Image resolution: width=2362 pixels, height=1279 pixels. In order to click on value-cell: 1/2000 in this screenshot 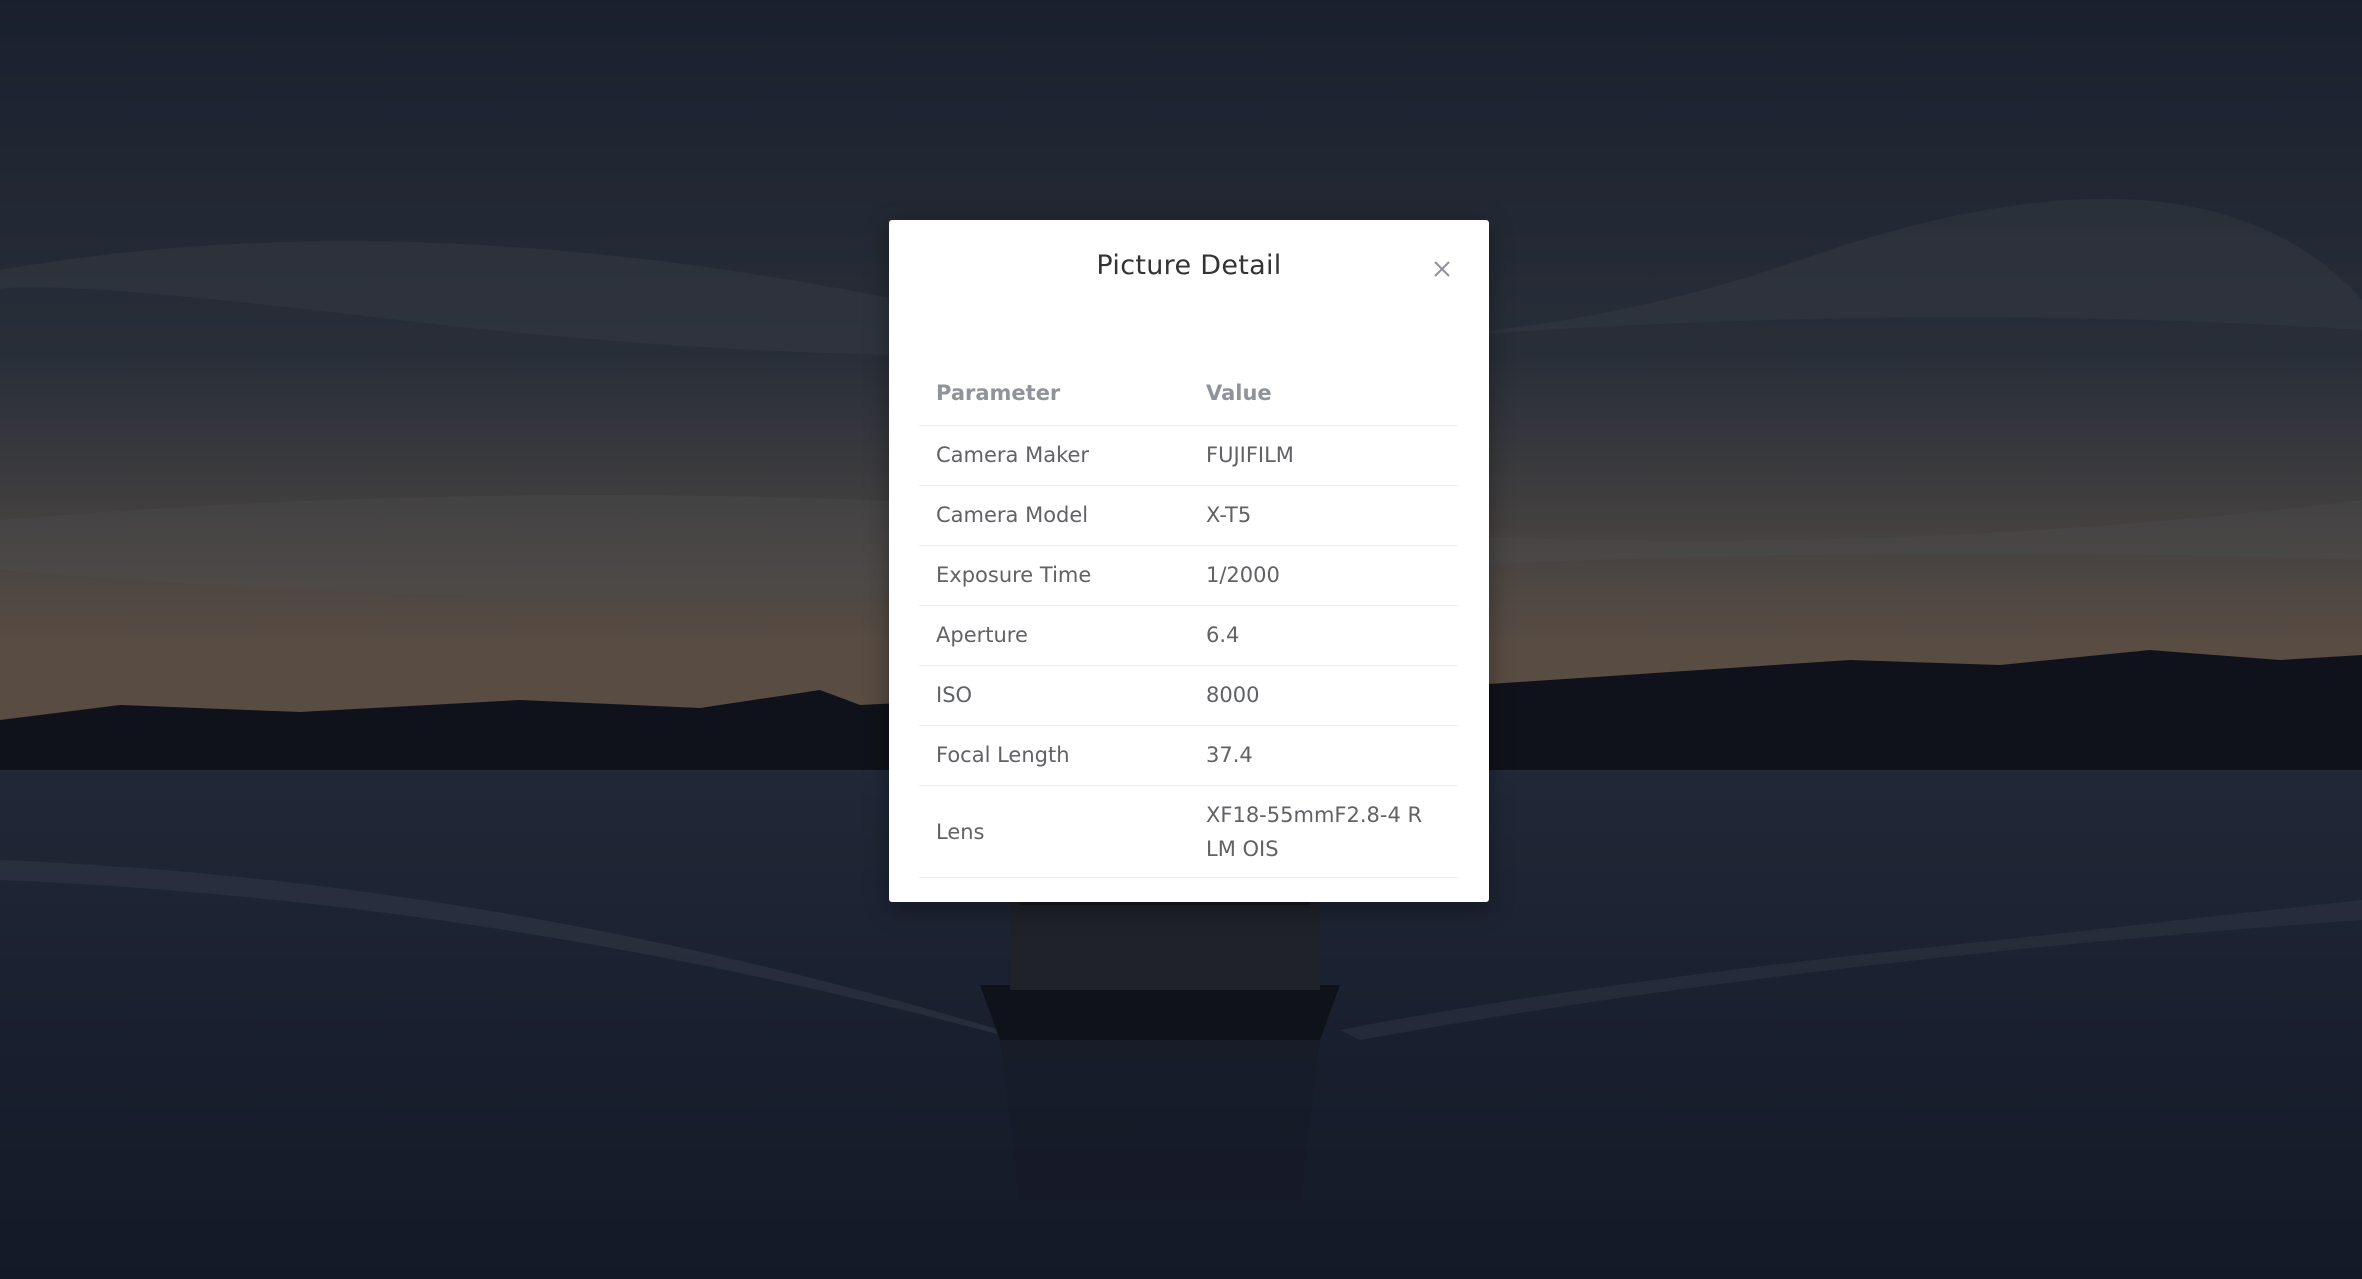, I will do `click(1243, 575)`.